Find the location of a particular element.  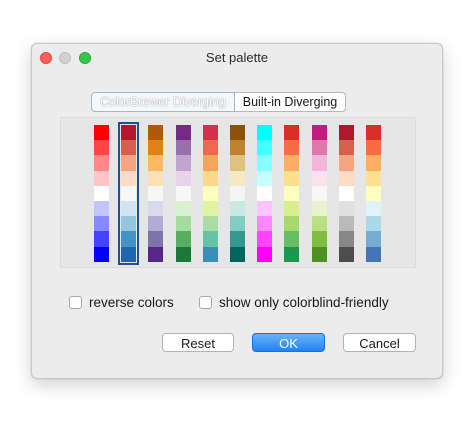

colorblind-friendly-checkbox is located at coordinates (205, 302).